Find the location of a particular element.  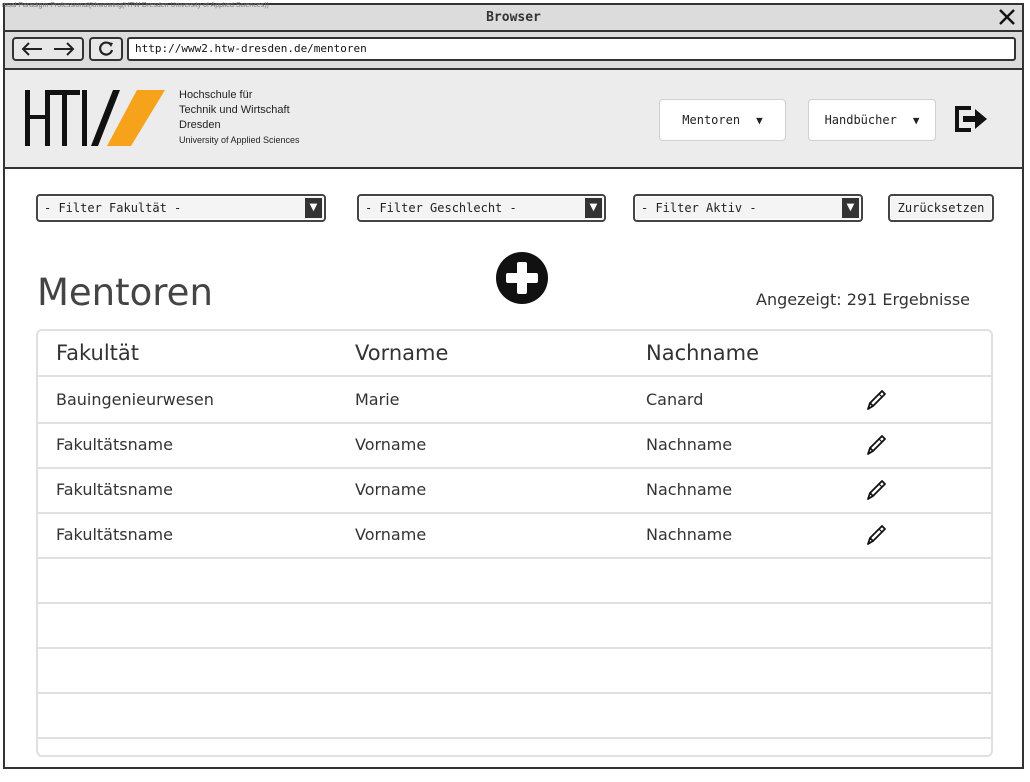

column-header-vorname: Vorname is located at coordinates (401, 353).